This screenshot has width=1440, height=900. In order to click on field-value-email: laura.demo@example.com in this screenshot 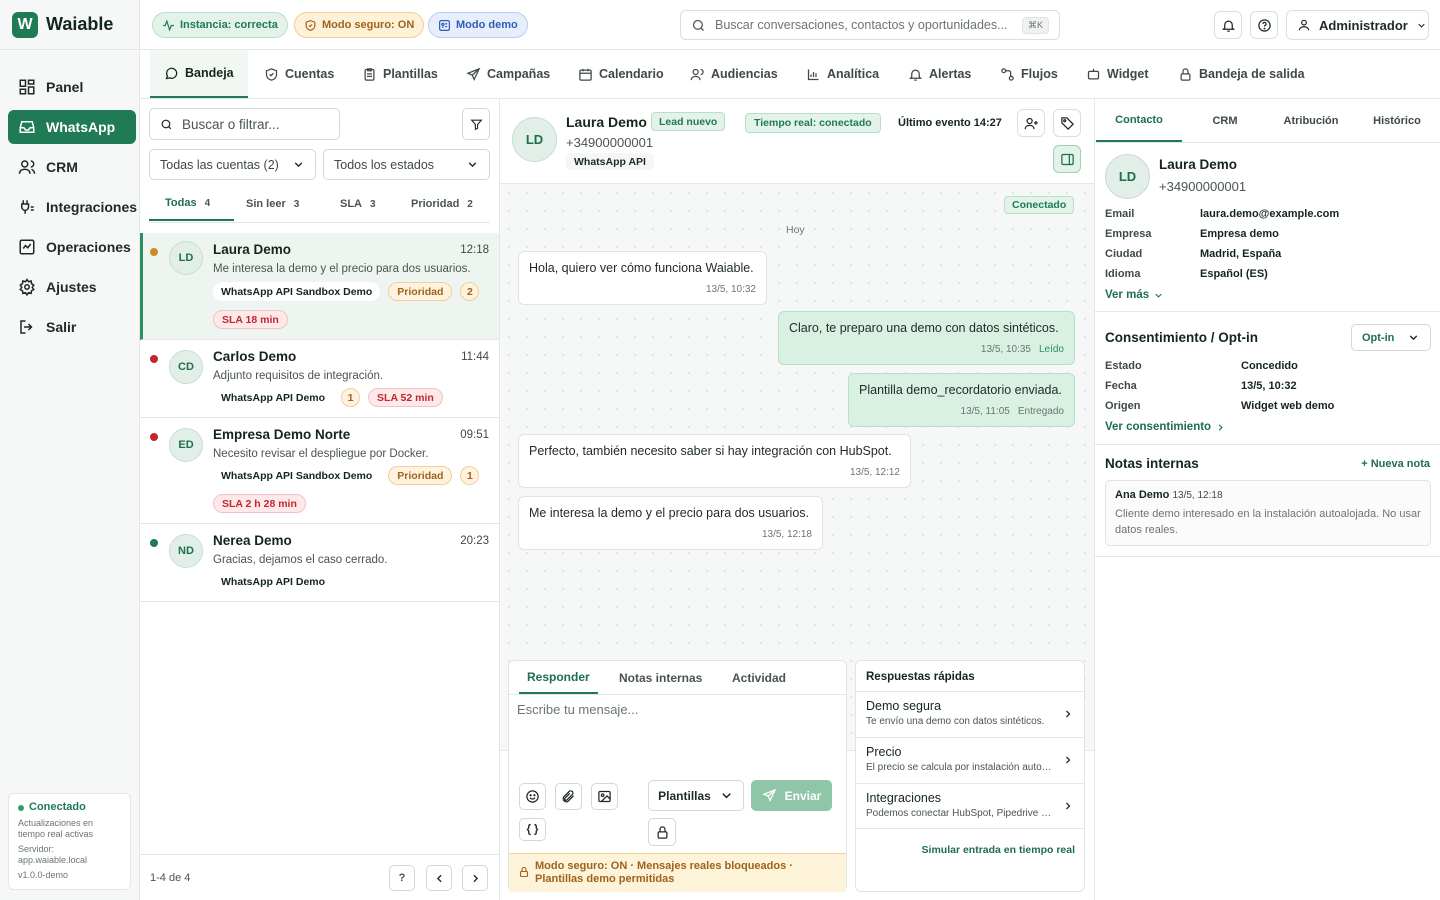, I will do `click(1269, 214)`.